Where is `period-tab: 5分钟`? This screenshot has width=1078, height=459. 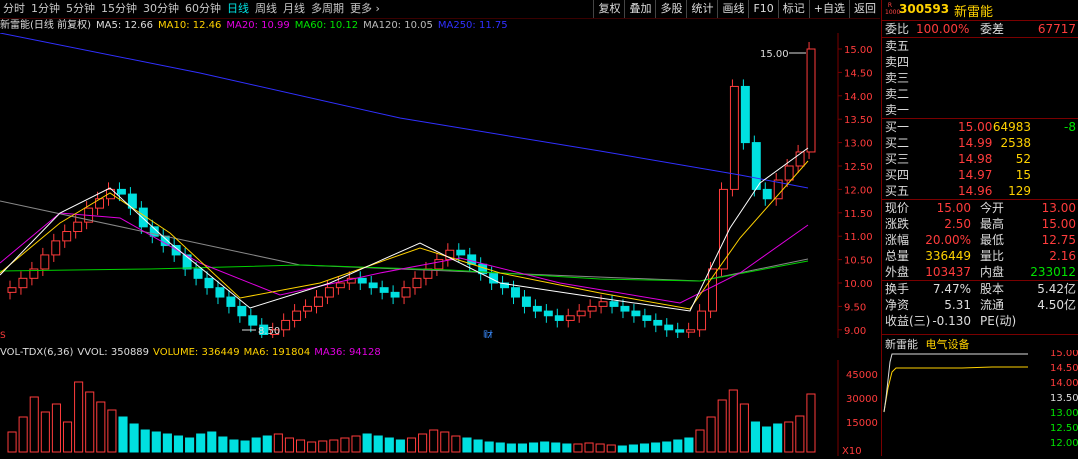
period-tab: 5分钟 is located at coordinates (80, 9).